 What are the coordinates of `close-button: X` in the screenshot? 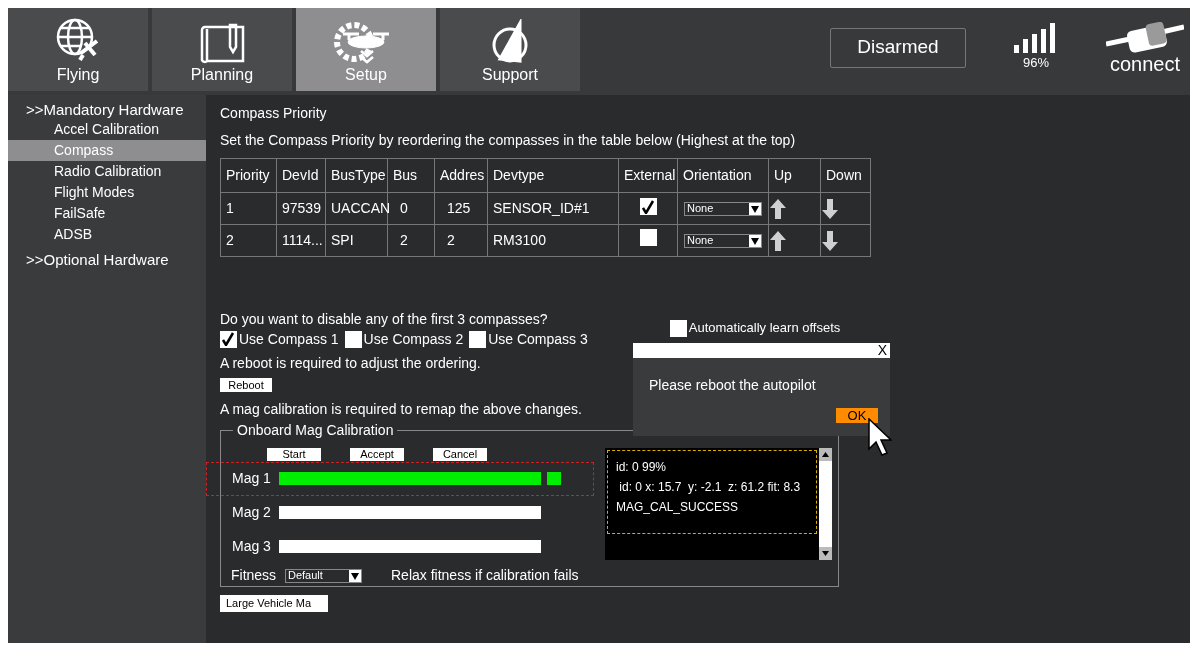 It's located at (882, 350).